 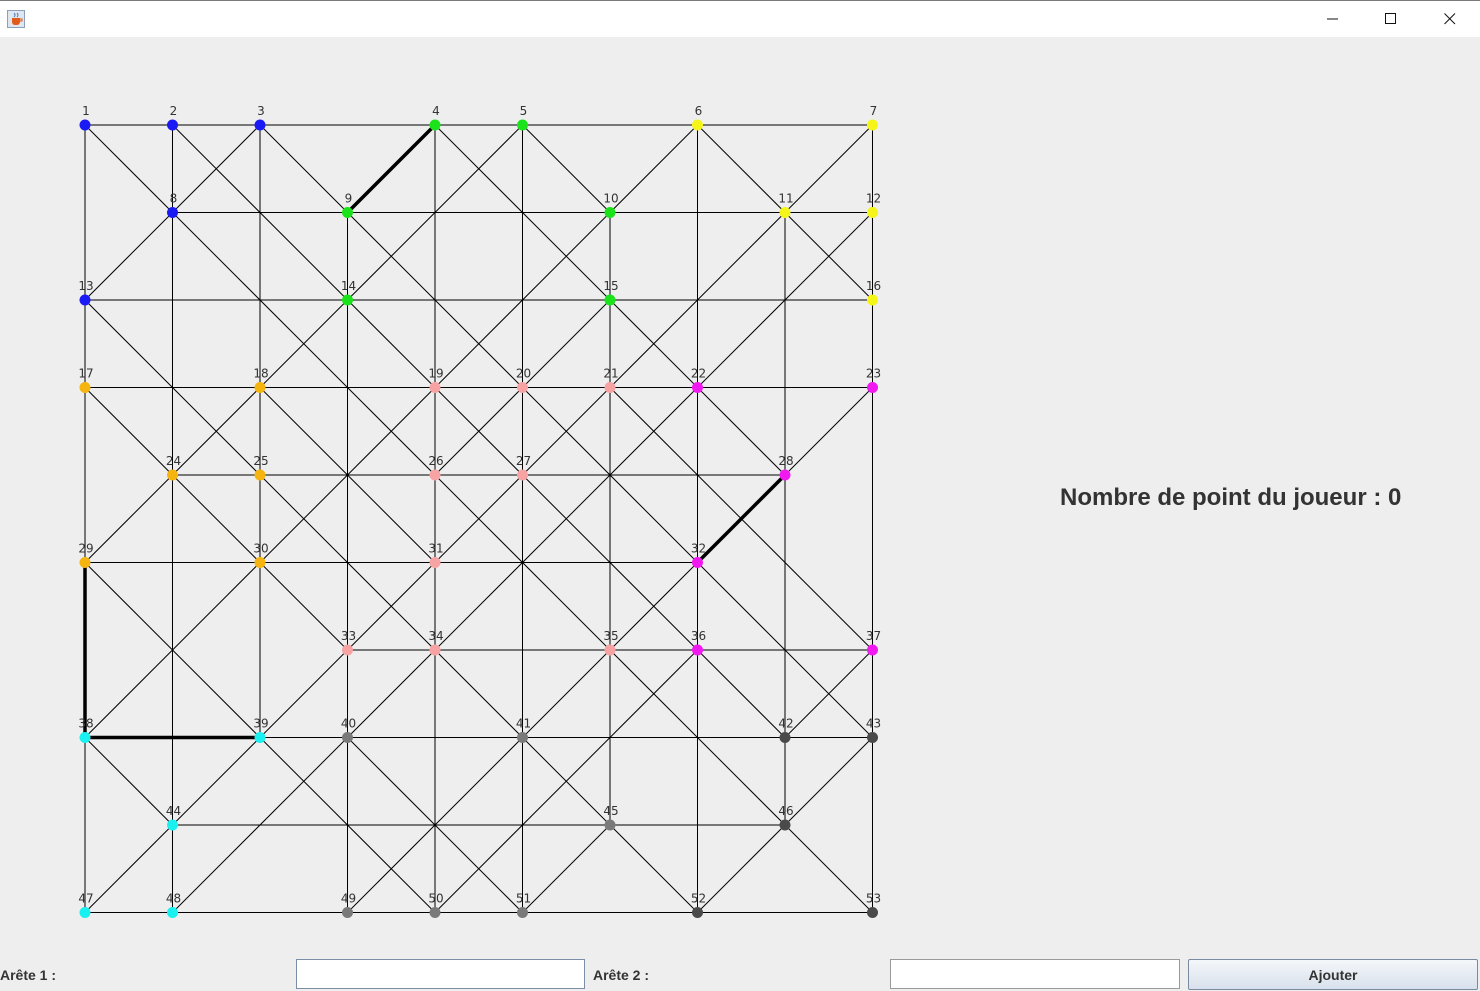 I want to click on node-label-30: 30, so click(x=260, y=549).